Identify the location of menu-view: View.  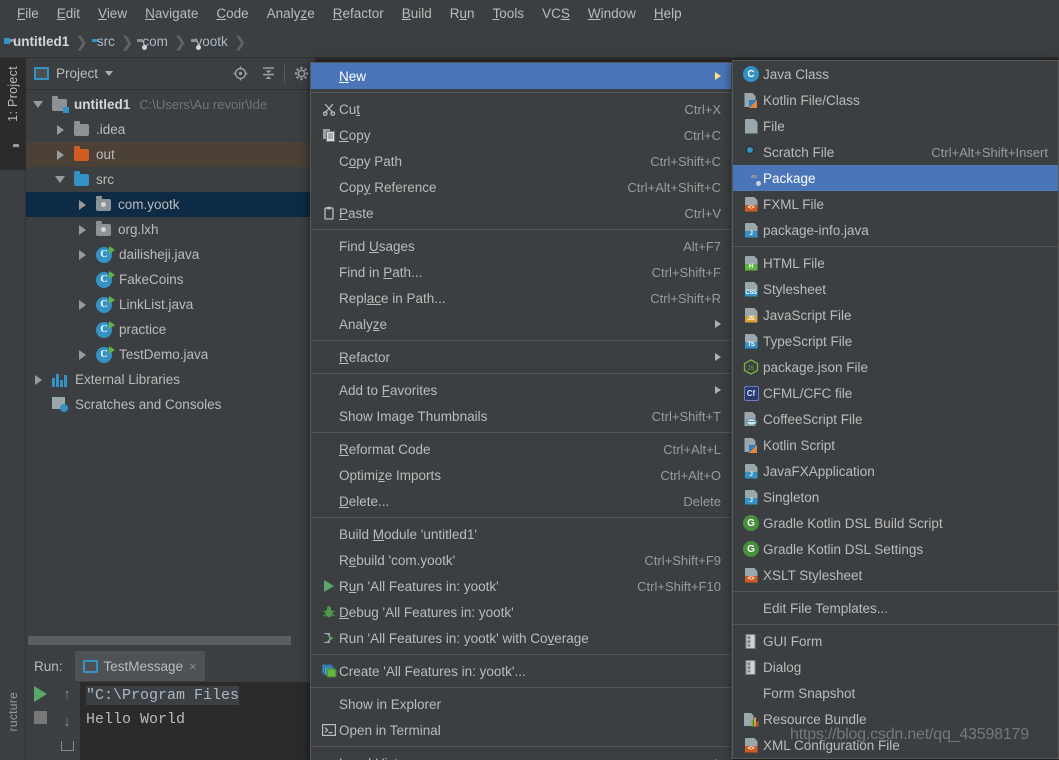
(112, 13).